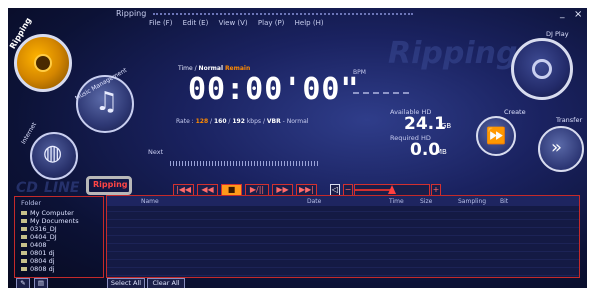 The height and width of the screenshot is (291, 594). I want to click on rate-label: Rate :, so click(185, 121).